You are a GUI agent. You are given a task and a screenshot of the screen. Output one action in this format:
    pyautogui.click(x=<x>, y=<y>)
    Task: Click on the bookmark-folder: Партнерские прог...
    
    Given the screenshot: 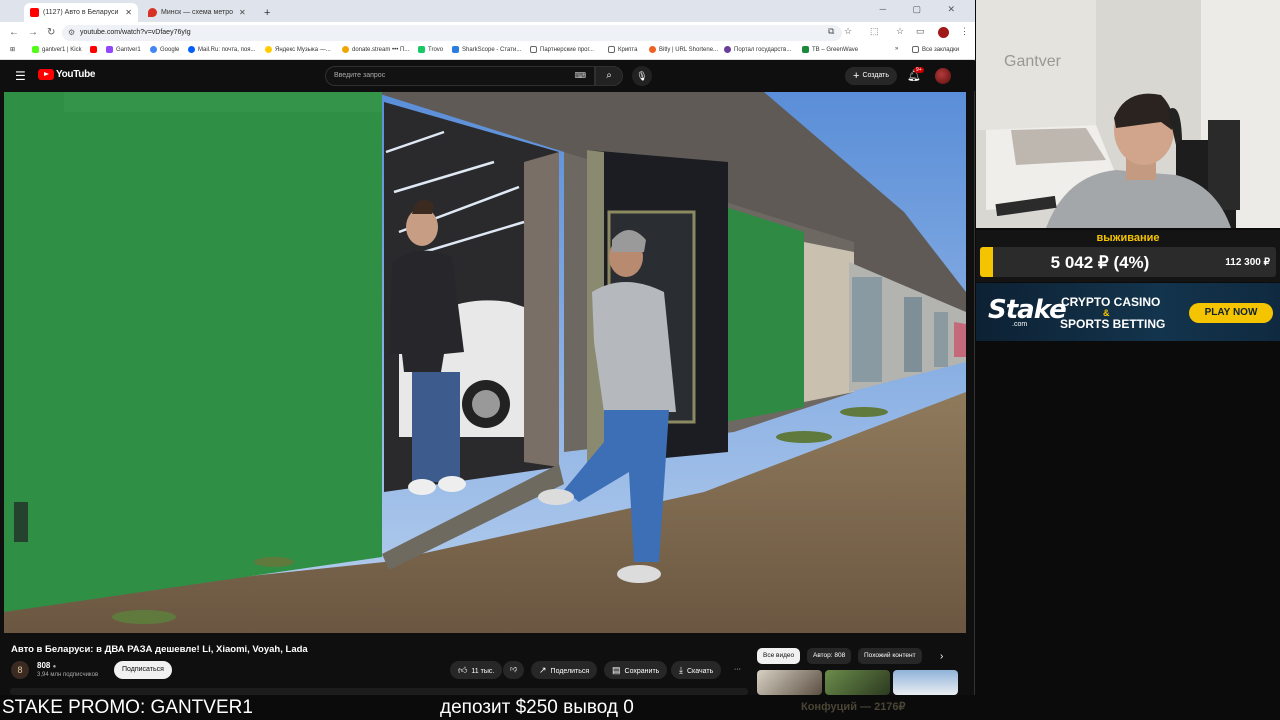 What is the action you would take?
    pyautogui.click(x=562, y=49)
    